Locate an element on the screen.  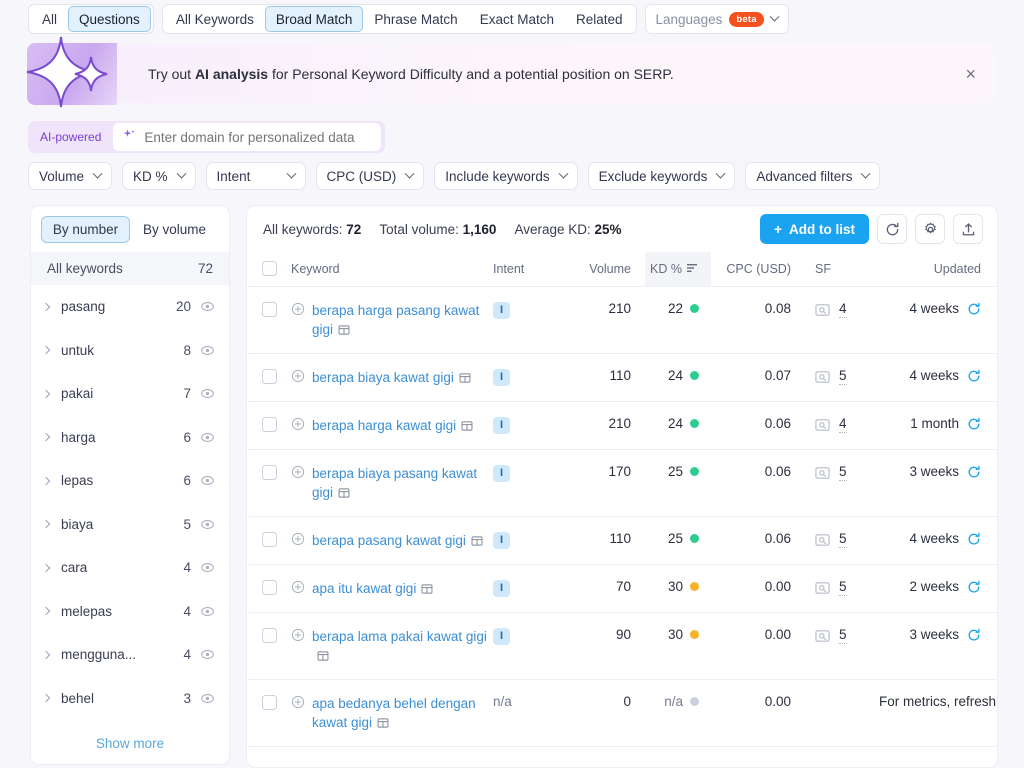
tab-all-keywords: All Keywords is located at coordinates (215, 19).